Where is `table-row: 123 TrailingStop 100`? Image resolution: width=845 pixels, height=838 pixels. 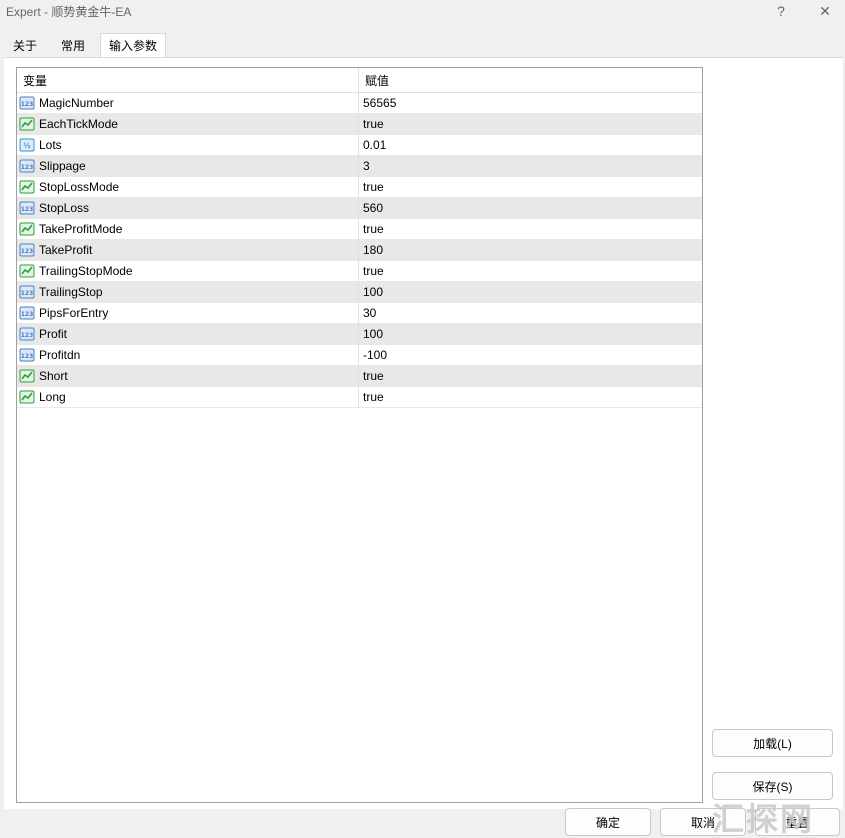
table-row: 123 TrailingStop 100 is located at coordinates (359, 292).